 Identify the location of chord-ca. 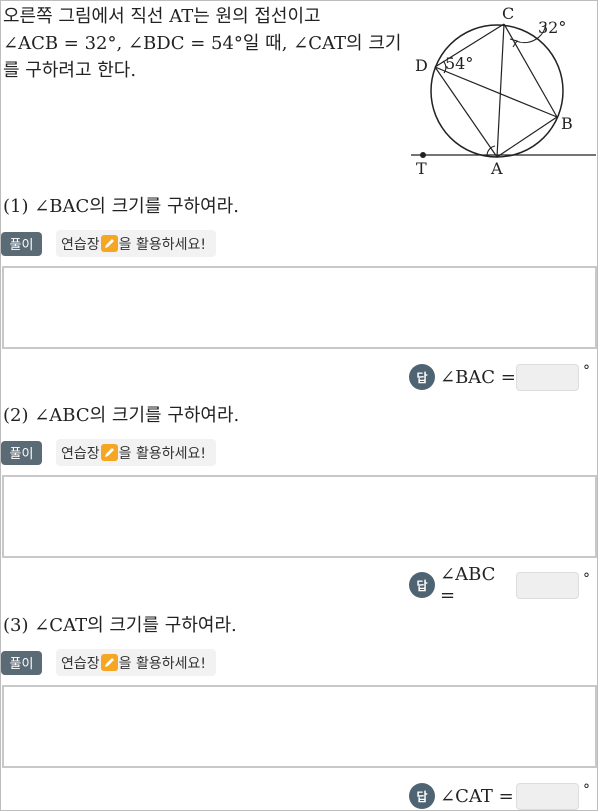
(500, 90).